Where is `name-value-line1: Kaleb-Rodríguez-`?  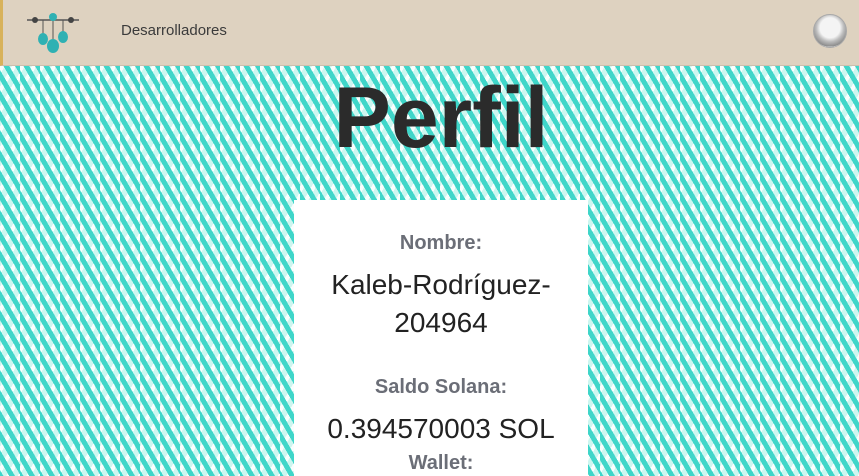 name-value-line1: Kaleb-Rodríguez- is located at coordinates (441, 284).